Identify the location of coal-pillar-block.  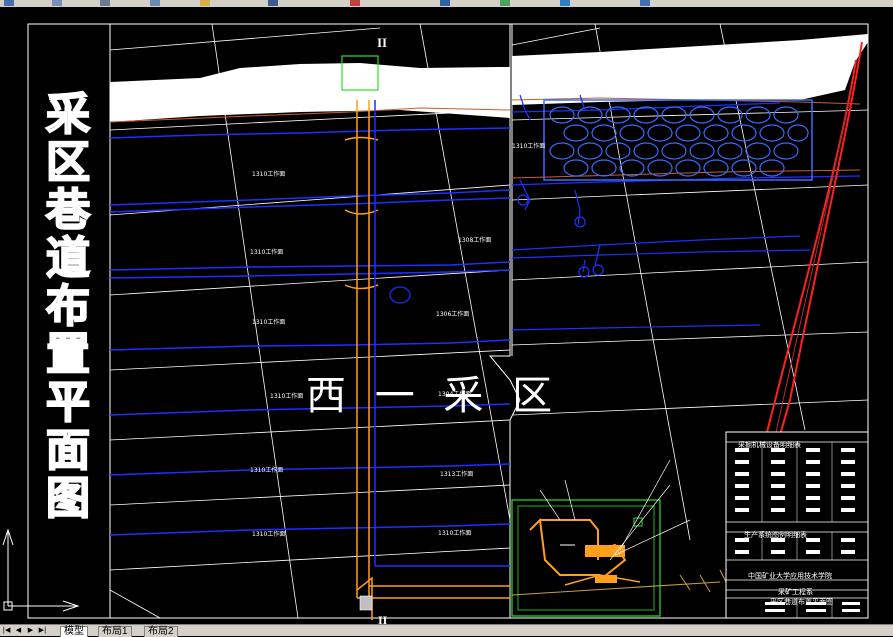
(678, 140).